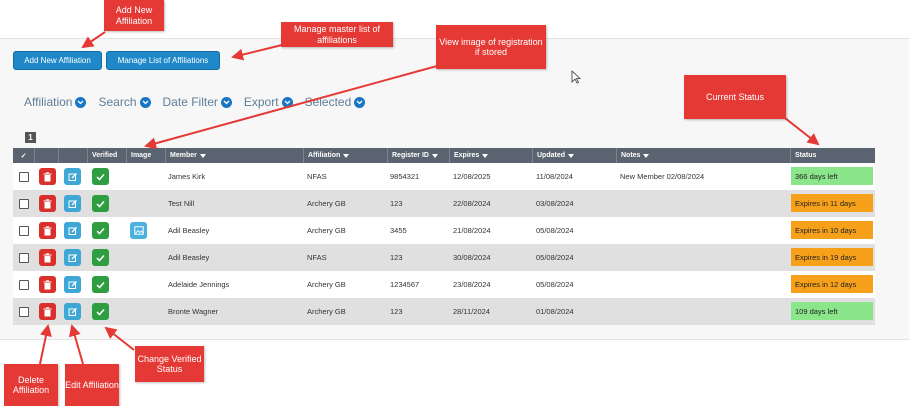 This screenshot has width=909, height=406. What do you see at coordinates (92, 385) in the screenshot?
I see `callout-edit: Edit Affiliation` at bounding box center [92, 385].